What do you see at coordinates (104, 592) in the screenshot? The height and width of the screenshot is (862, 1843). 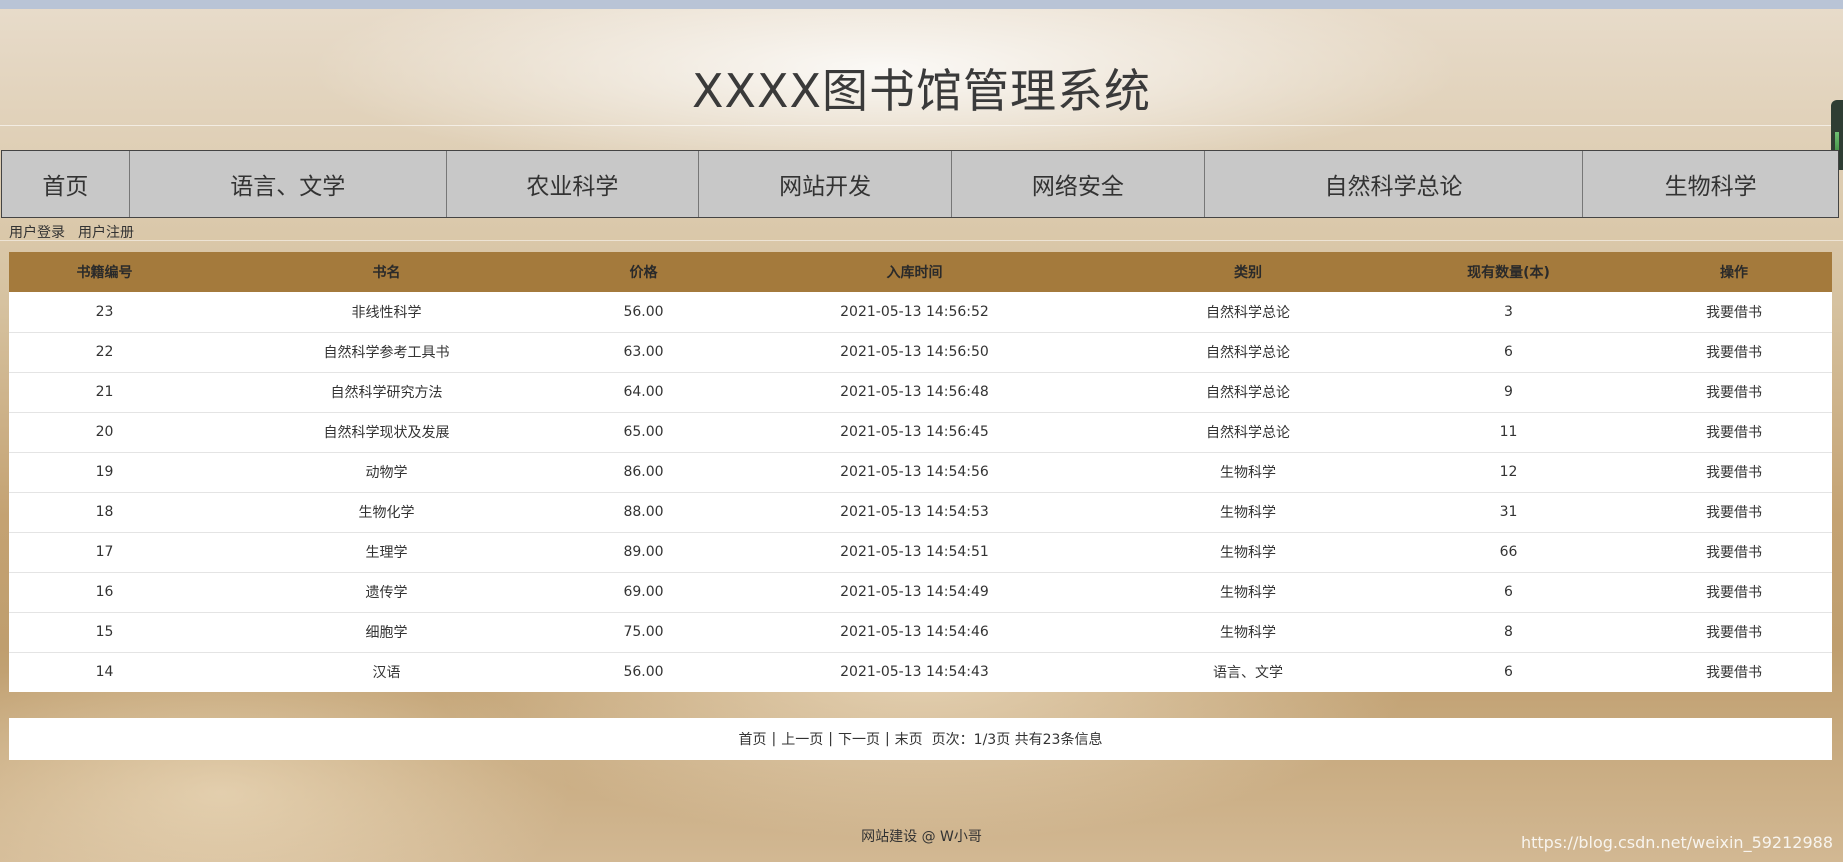 I see `cell-id: 16` at bounding box center [104, 592].